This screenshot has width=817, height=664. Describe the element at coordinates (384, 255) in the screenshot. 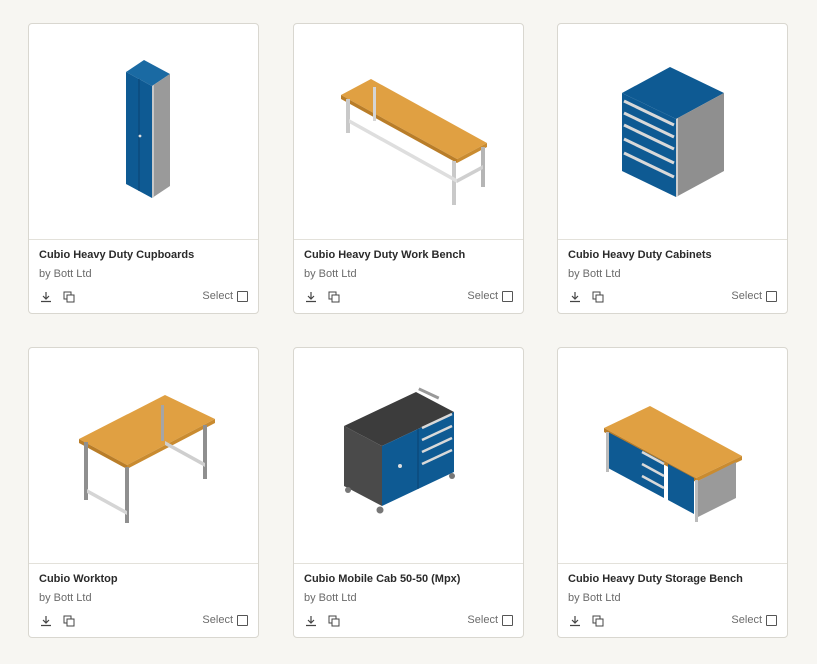

I see `product-title: Cubio Heavy Duty Work Bench` at that location.